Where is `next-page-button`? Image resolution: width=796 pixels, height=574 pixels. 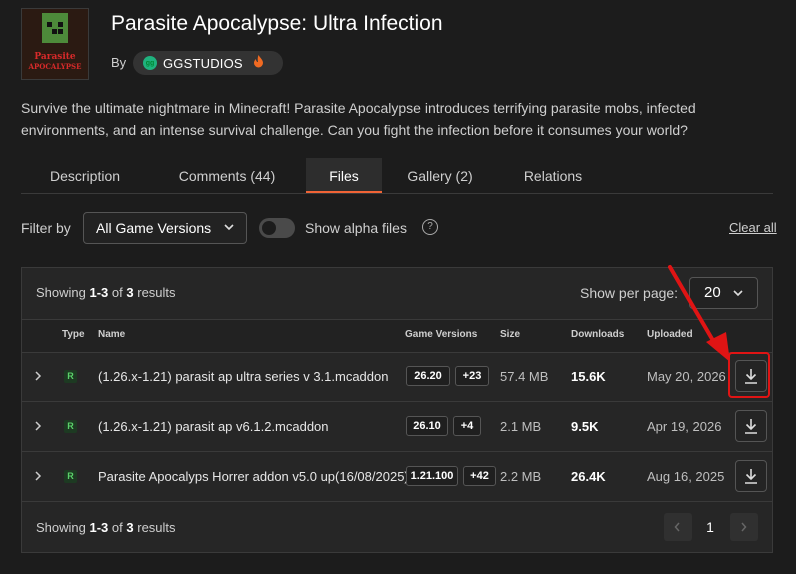
next-page-button is located at coordinates (744, 527).